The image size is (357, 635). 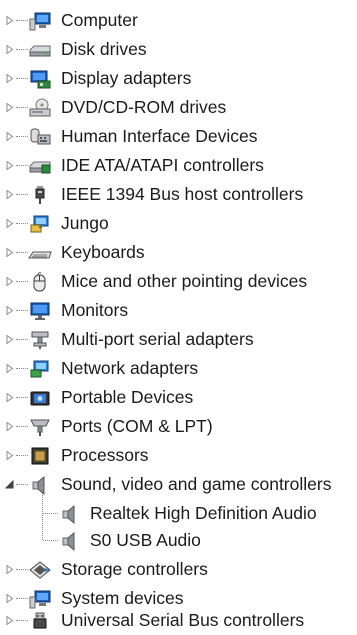 I want to click on disk-drive-icon, so click(x=40, y=50).